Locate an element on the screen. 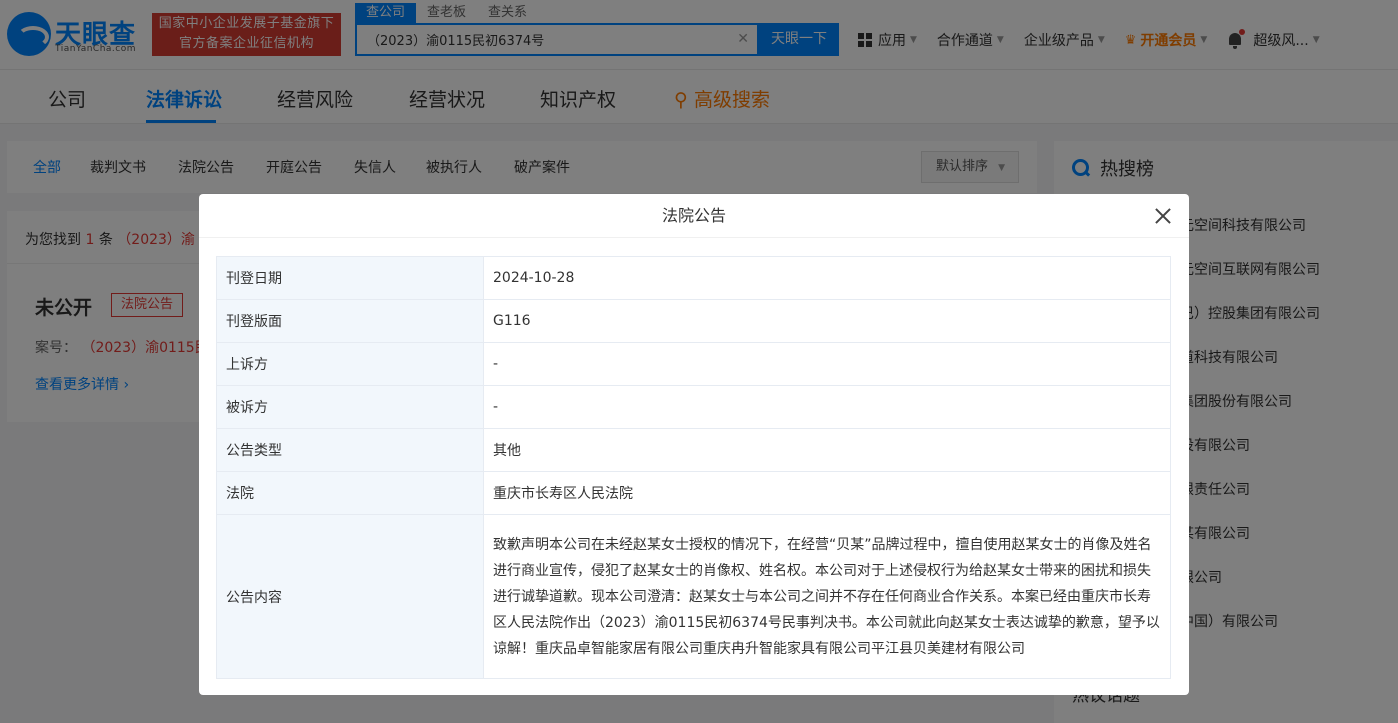  field-value: 其他 is located at coordinates (827, 450).